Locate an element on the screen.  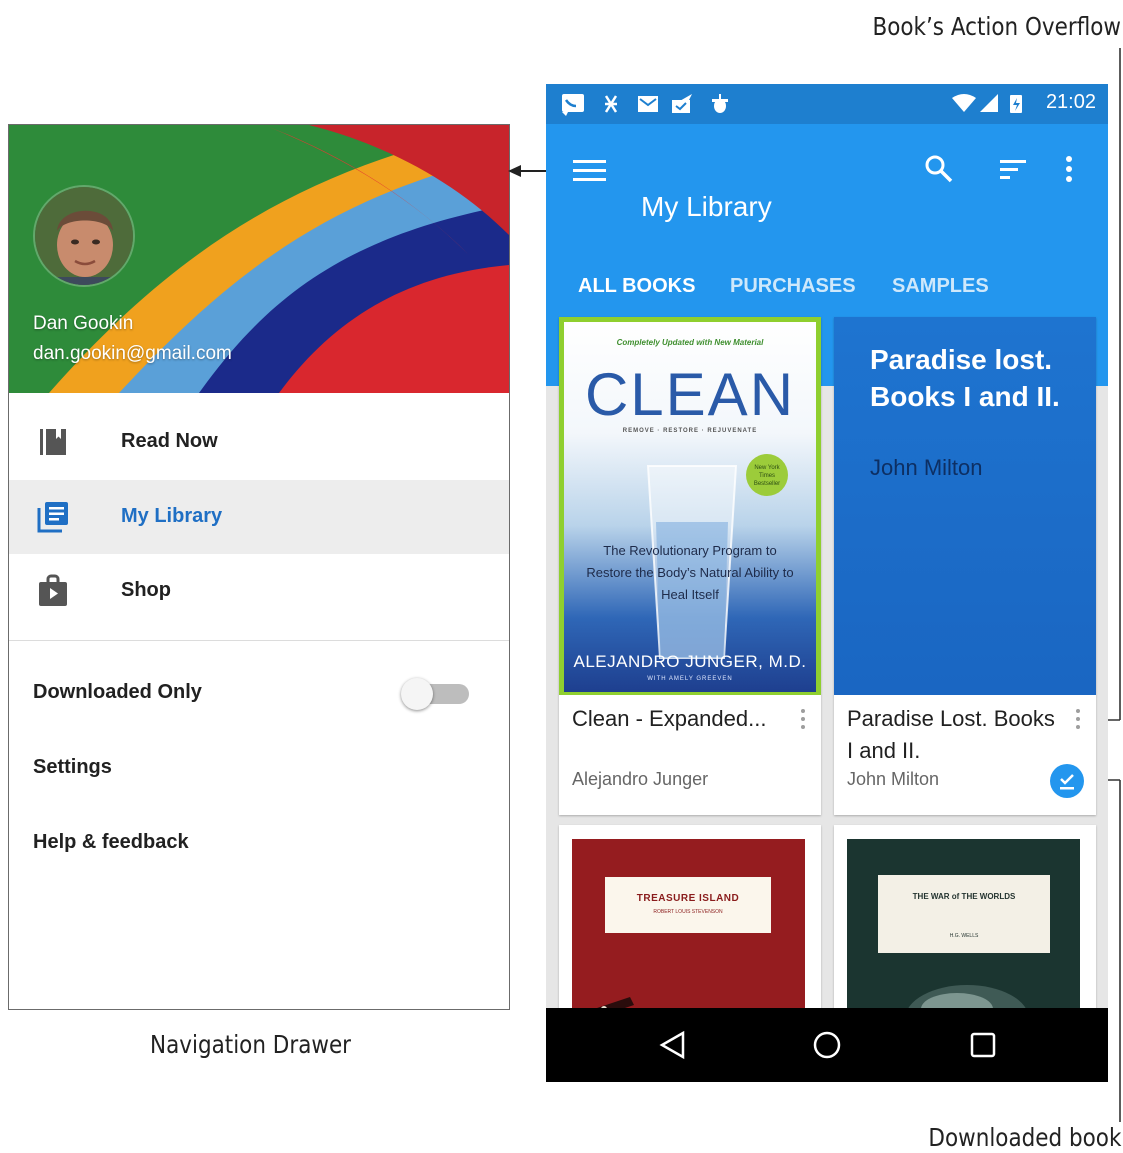
more-options-icon is located at coordinates (1069, 170).